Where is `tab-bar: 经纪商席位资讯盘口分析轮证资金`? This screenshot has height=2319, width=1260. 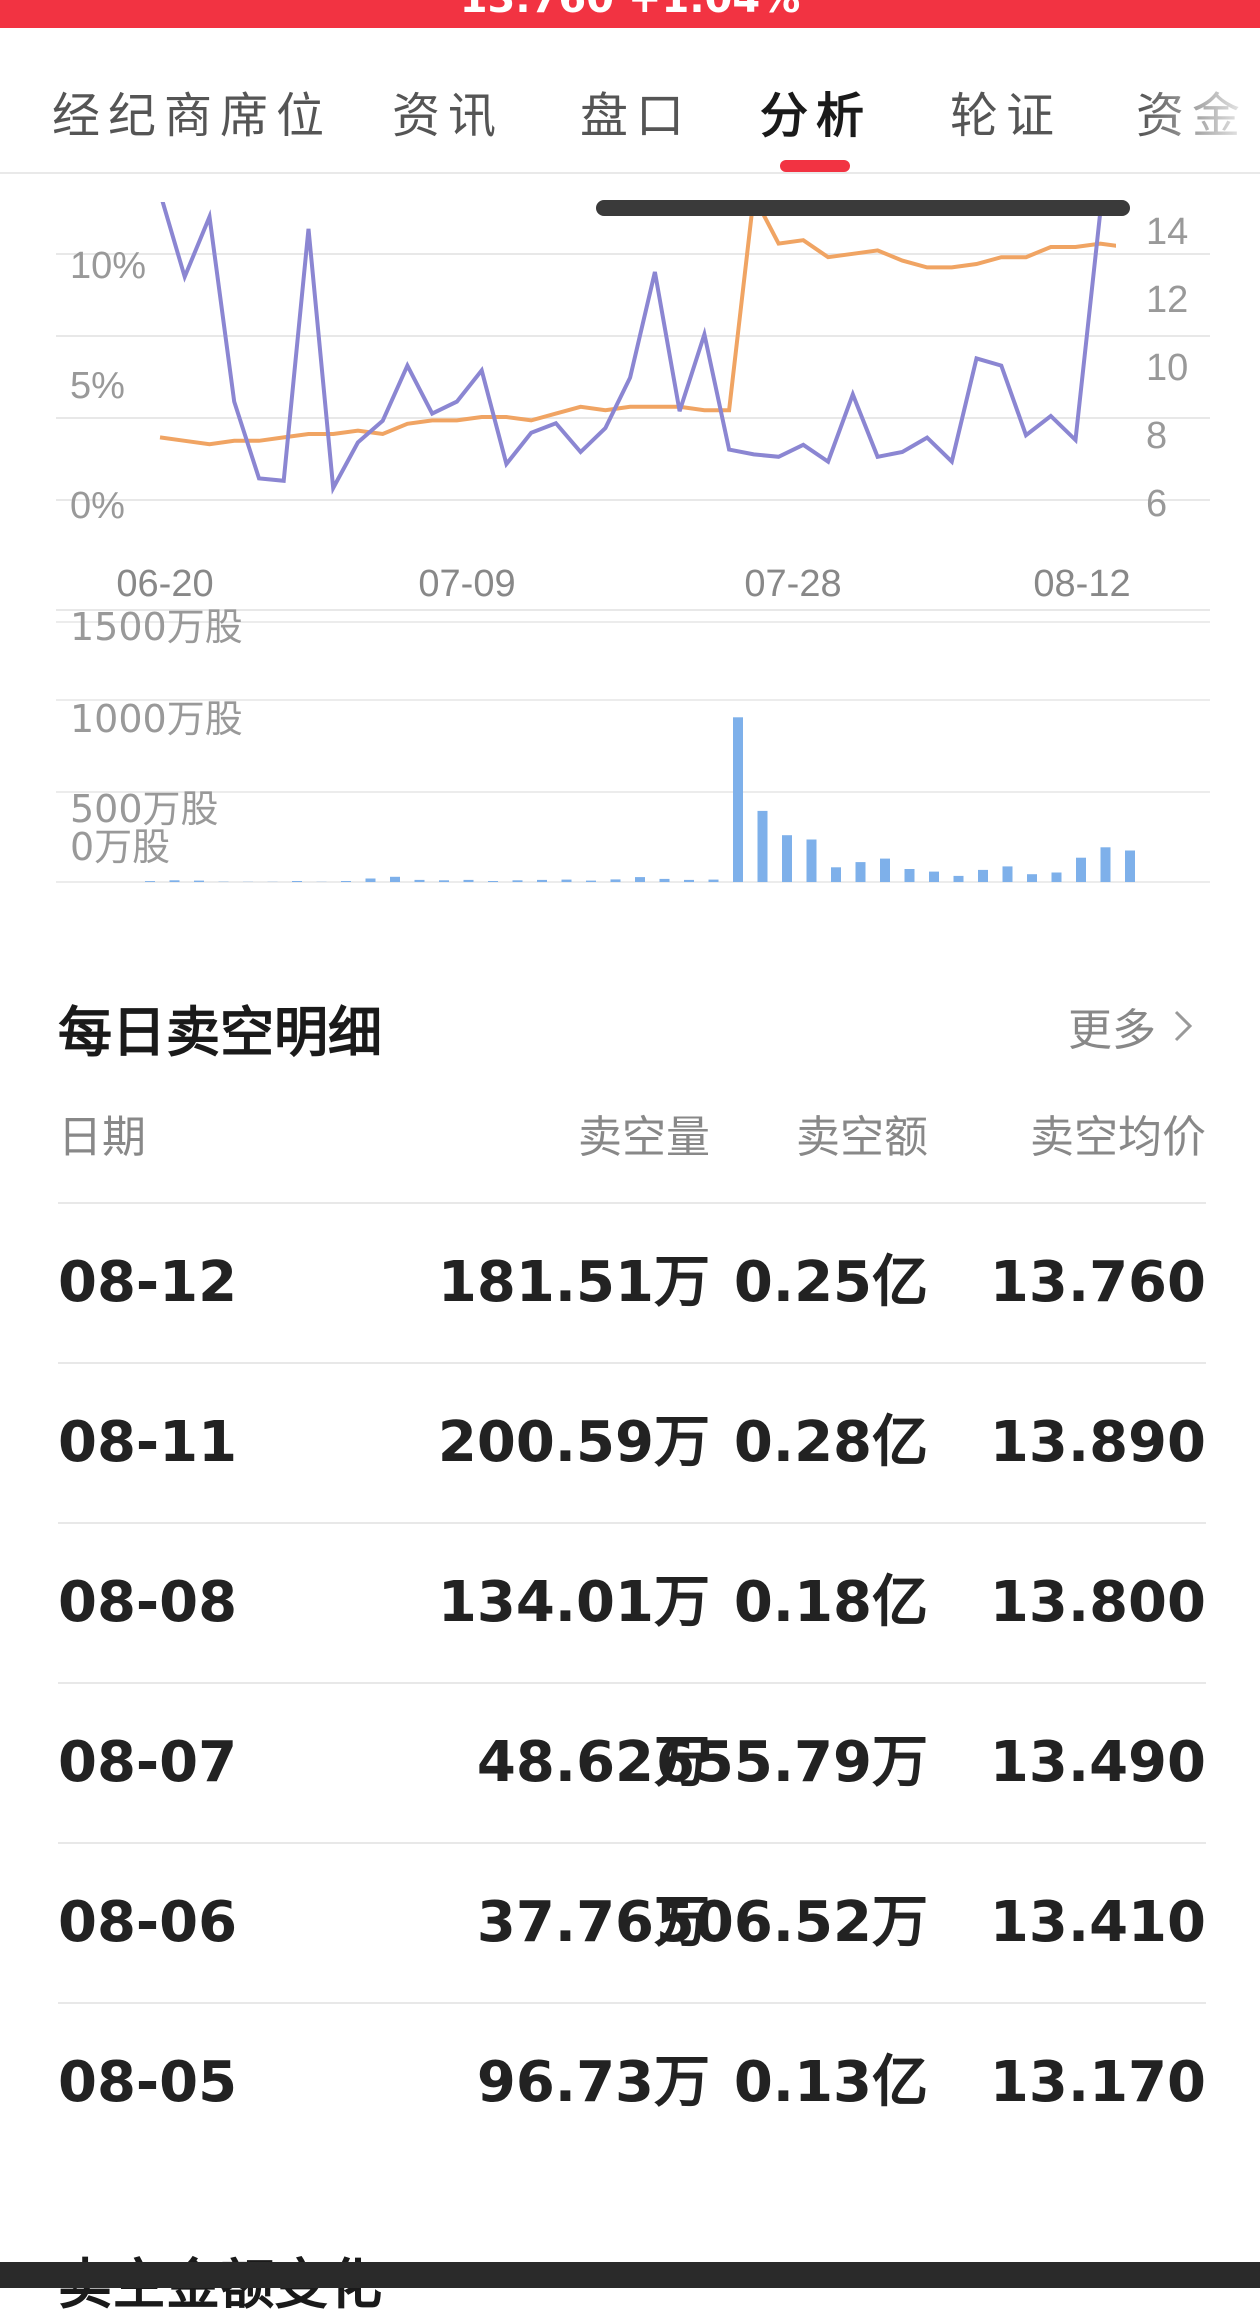 tab-bar: 经纪商席位资讯盘口分析轮证资金 is located at coordinates (630, 101).